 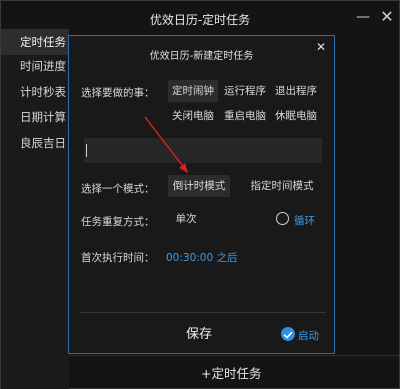 I want to click on save-button: 保存, so click(x=199, y=335).